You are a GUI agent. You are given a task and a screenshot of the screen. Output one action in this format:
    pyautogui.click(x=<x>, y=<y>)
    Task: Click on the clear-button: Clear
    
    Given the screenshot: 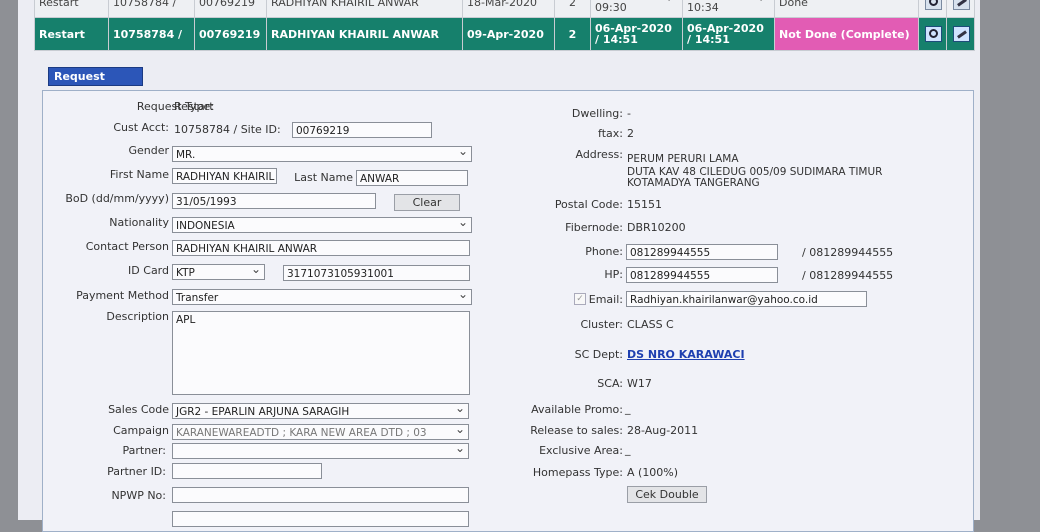 What is the action you would take?
    pyautogui.click(x=427, y=202)
    